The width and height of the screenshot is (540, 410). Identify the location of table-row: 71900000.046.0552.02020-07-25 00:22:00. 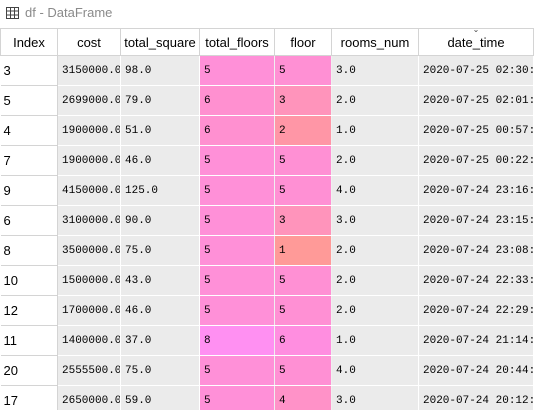
(267, 160).